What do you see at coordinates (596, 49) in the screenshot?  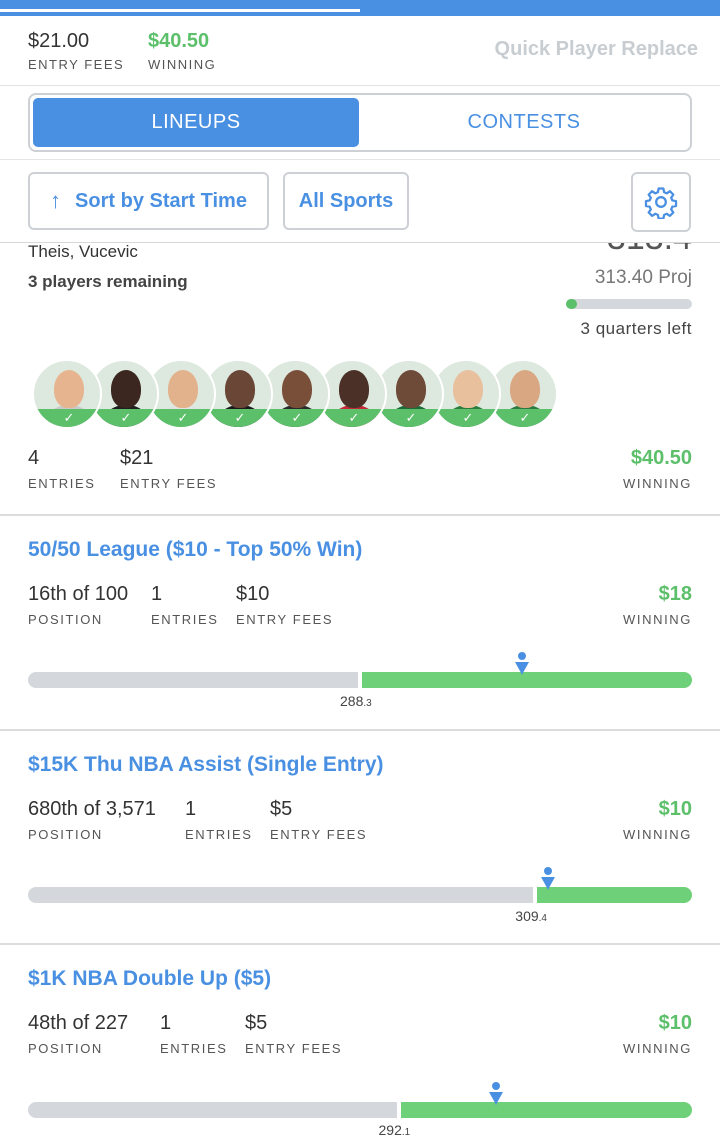 I see `quick-player-replace-button: Quick Player Replace` at bounding box center [596, 49].